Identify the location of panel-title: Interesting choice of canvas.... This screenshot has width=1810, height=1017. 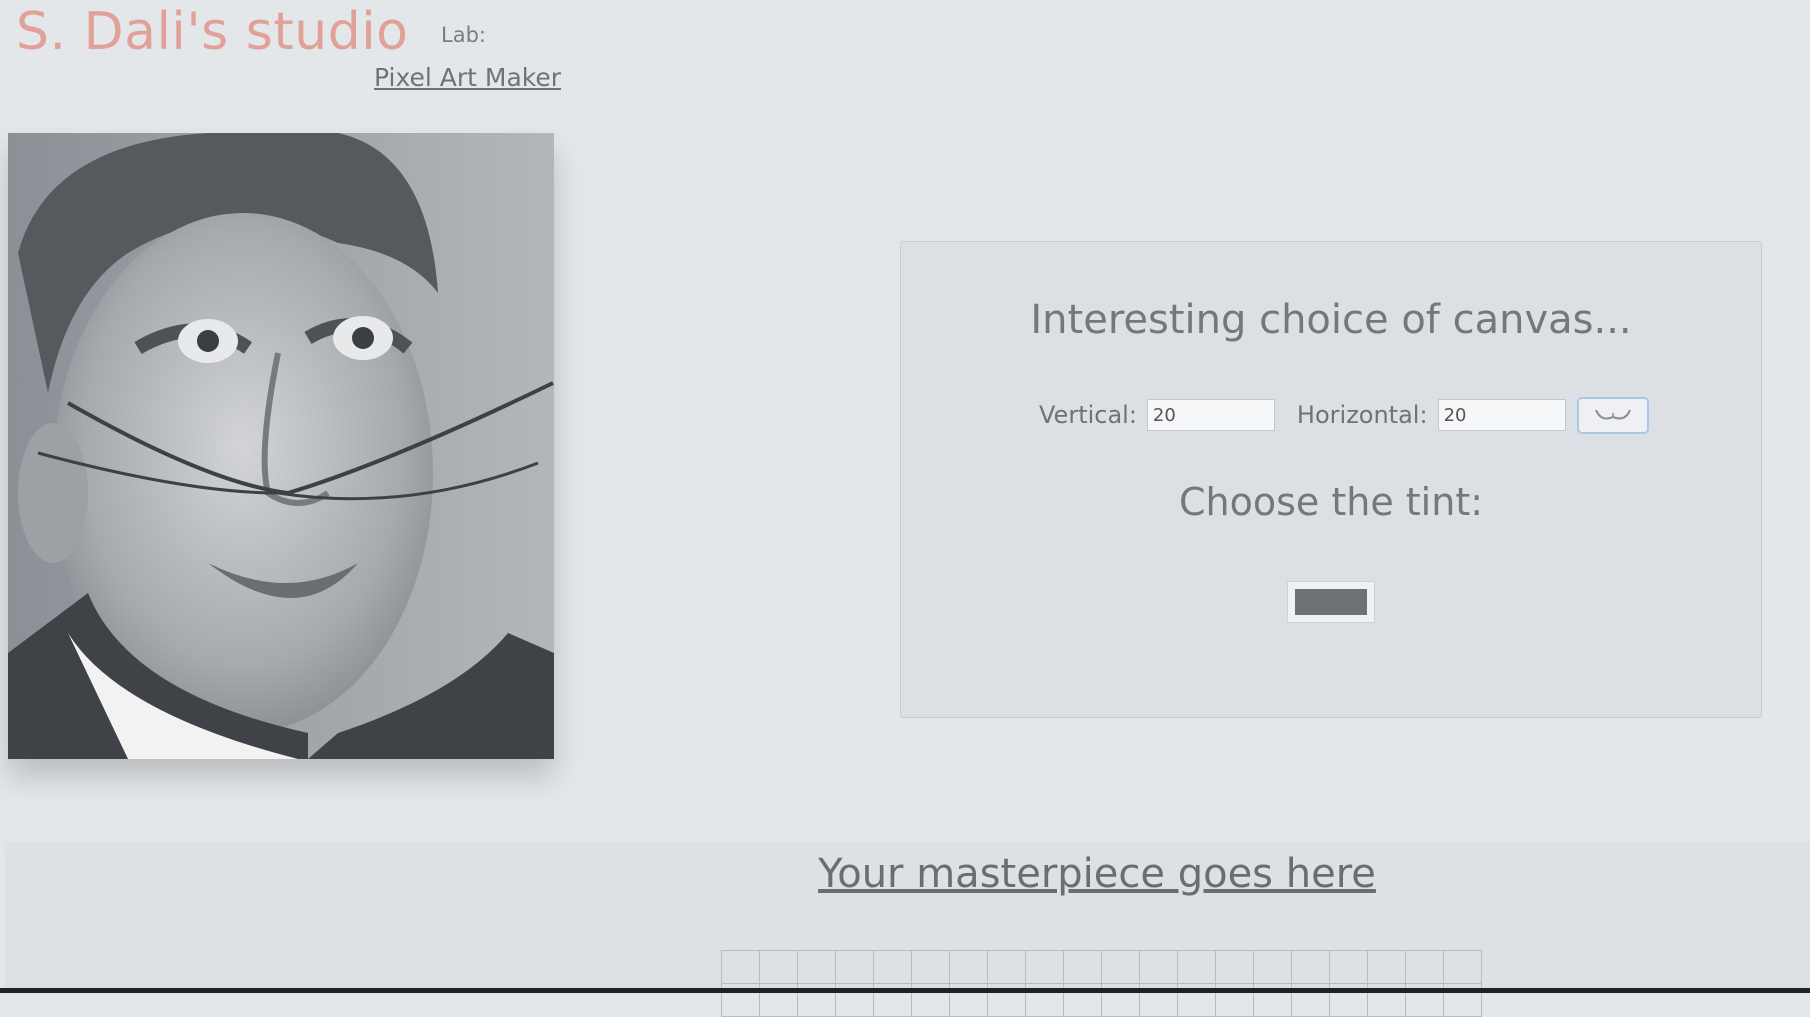
(1331, 320).